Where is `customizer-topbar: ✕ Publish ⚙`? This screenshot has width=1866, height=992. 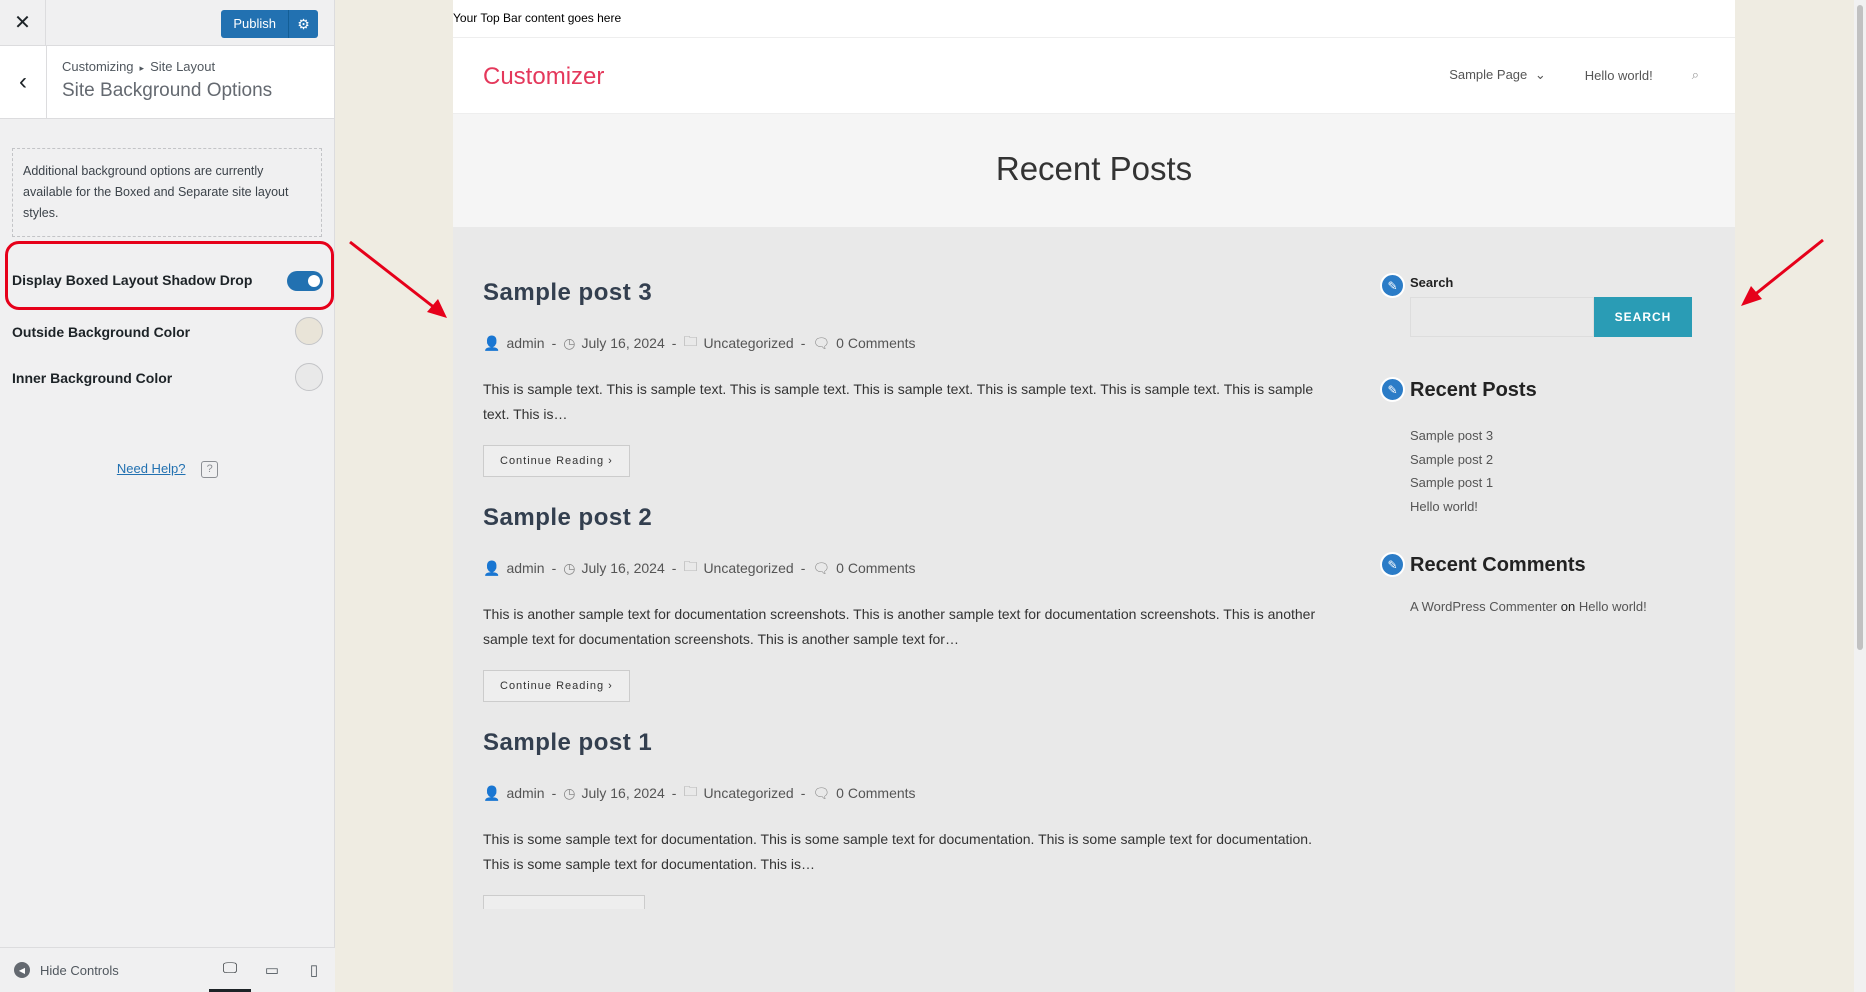 customizer-topbar: ✕ Publish ⚙ is located at coordinates (167, 23).